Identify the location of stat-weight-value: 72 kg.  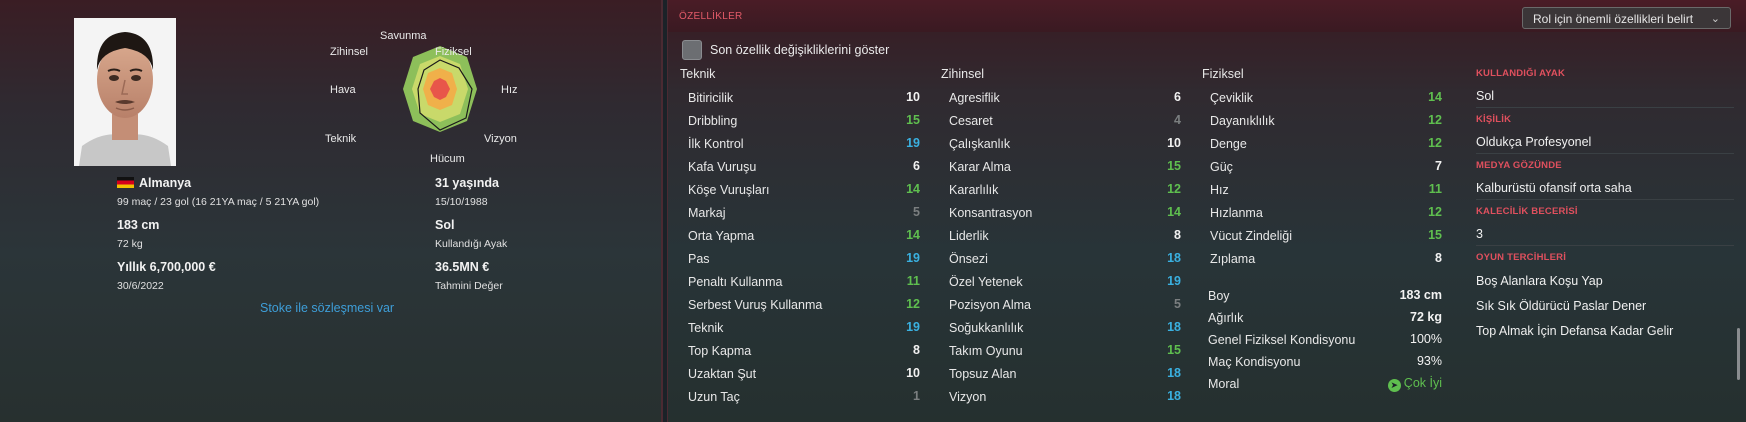
(1426, 317).